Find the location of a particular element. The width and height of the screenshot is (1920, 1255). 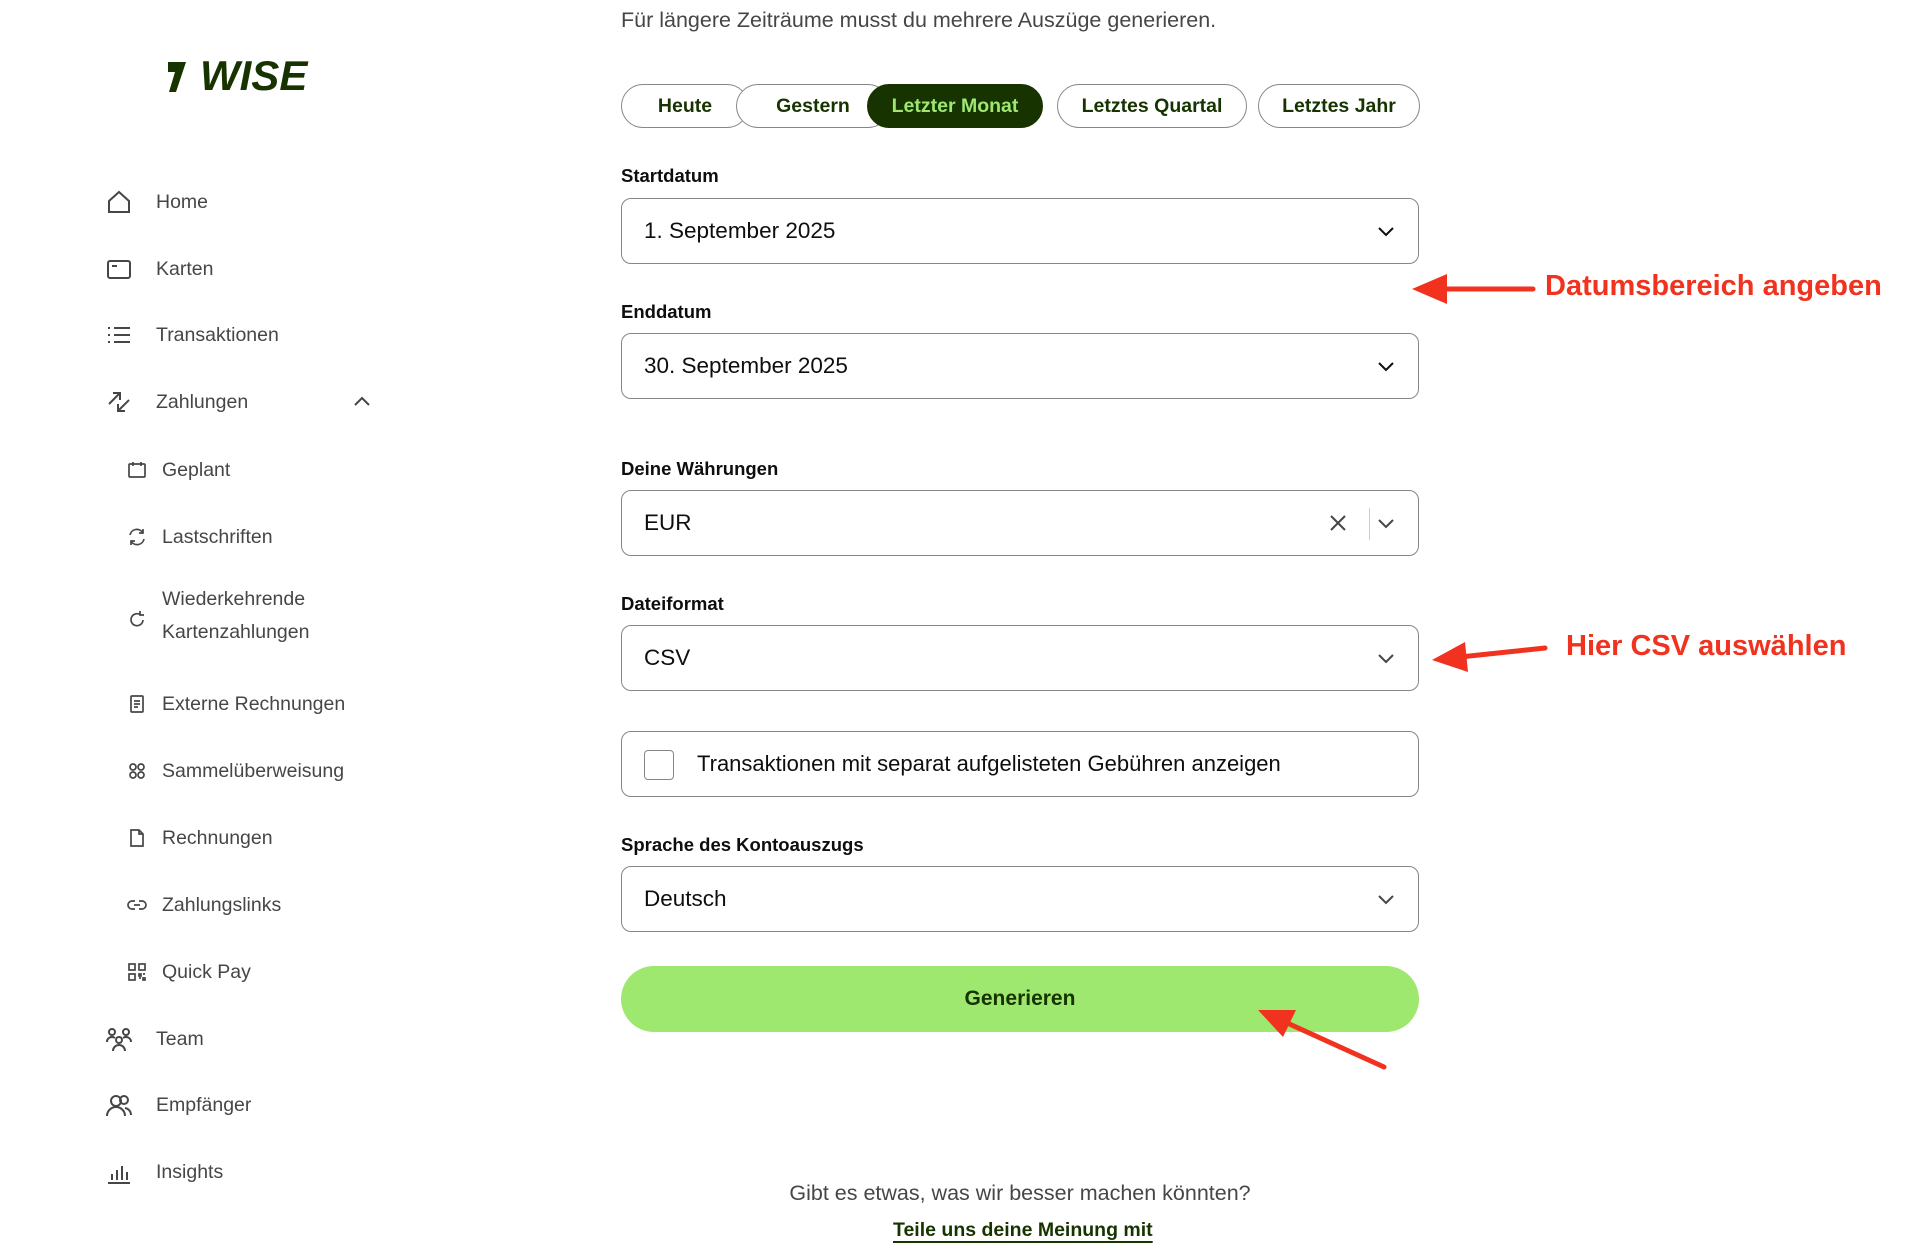

sidebar-subitem-lastschriften: Lastschriften is located at coordinates (257, 537).